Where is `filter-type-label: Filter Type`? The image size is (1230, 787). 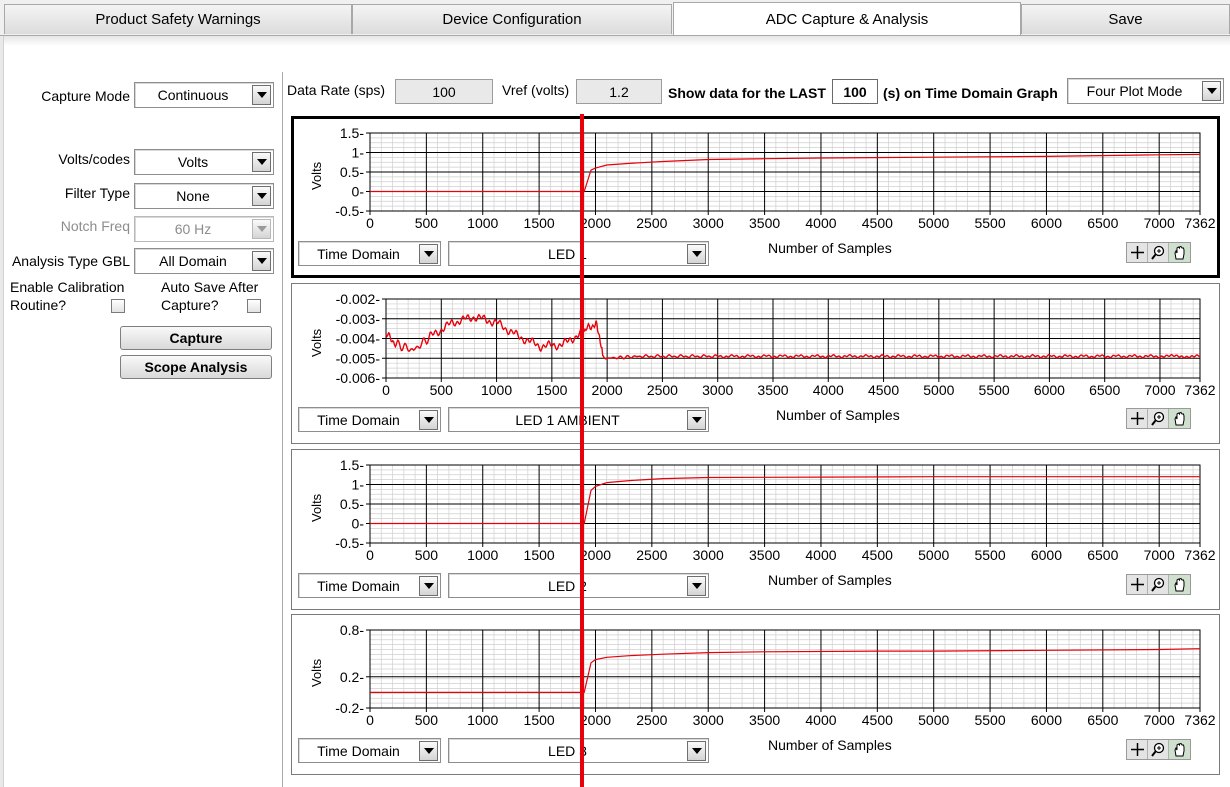
filter-type-label: Filter Type is located at coordinates (97, 193).